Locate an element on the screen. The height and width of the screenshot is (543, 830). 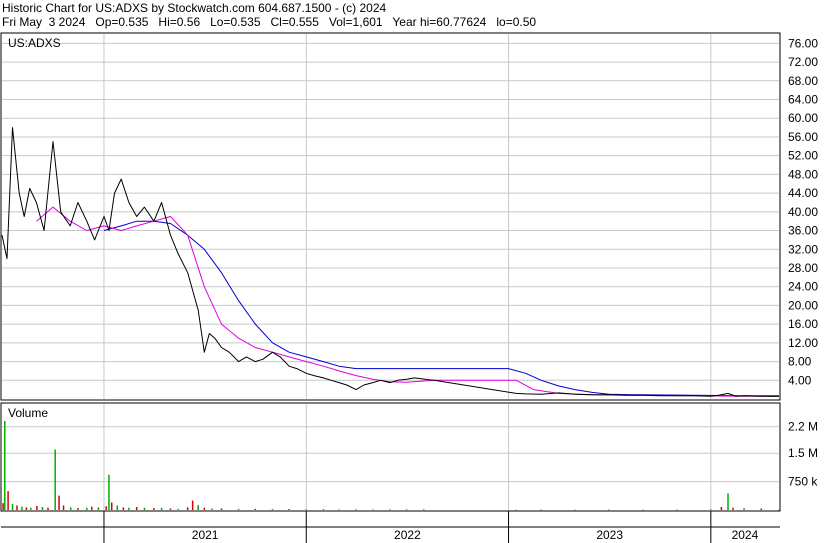
price-tick-label: 72.00 is located at coordinates (803, 62).